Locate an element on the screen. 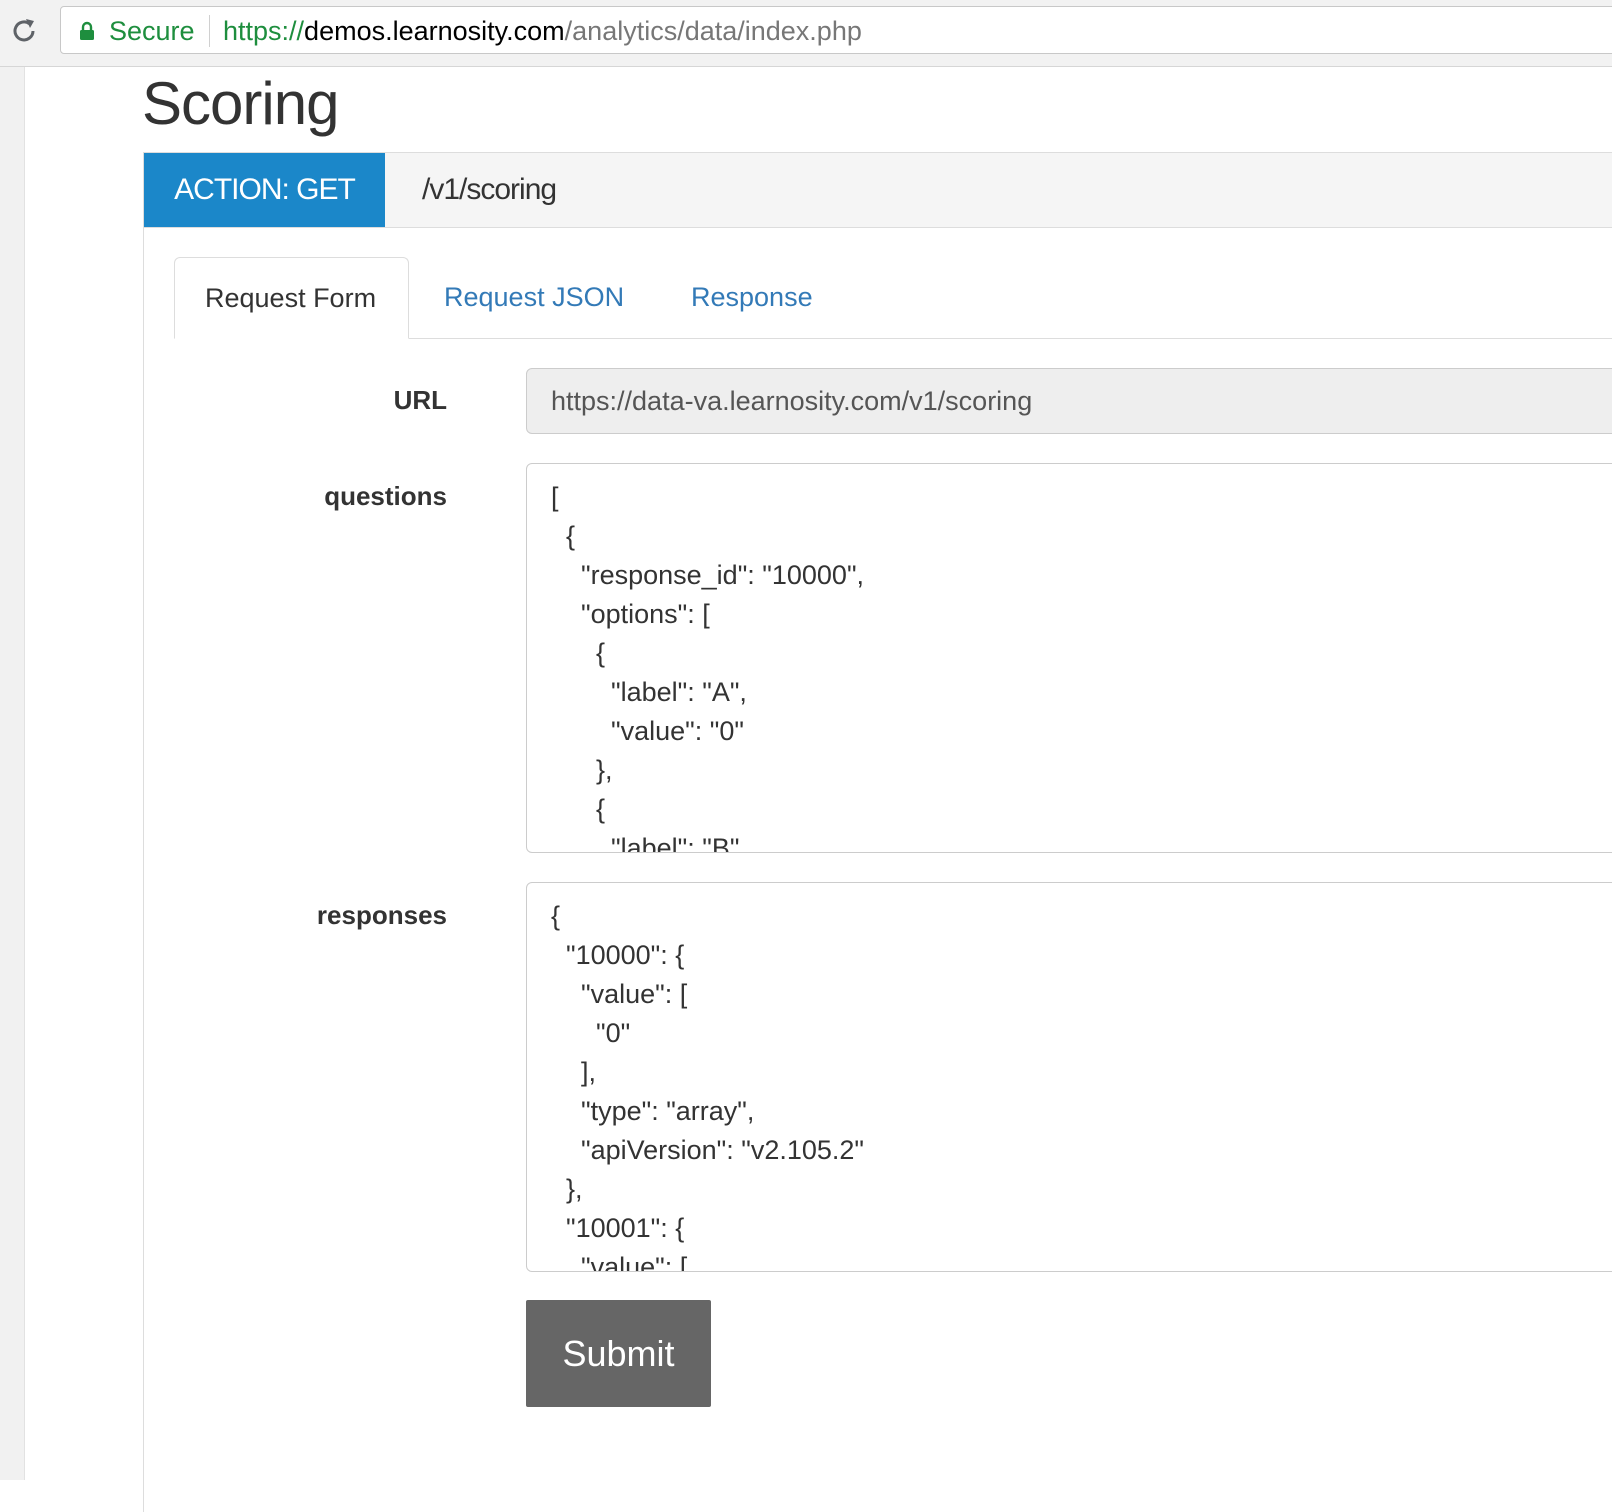  address-divider is located at coordinates (209, 31).